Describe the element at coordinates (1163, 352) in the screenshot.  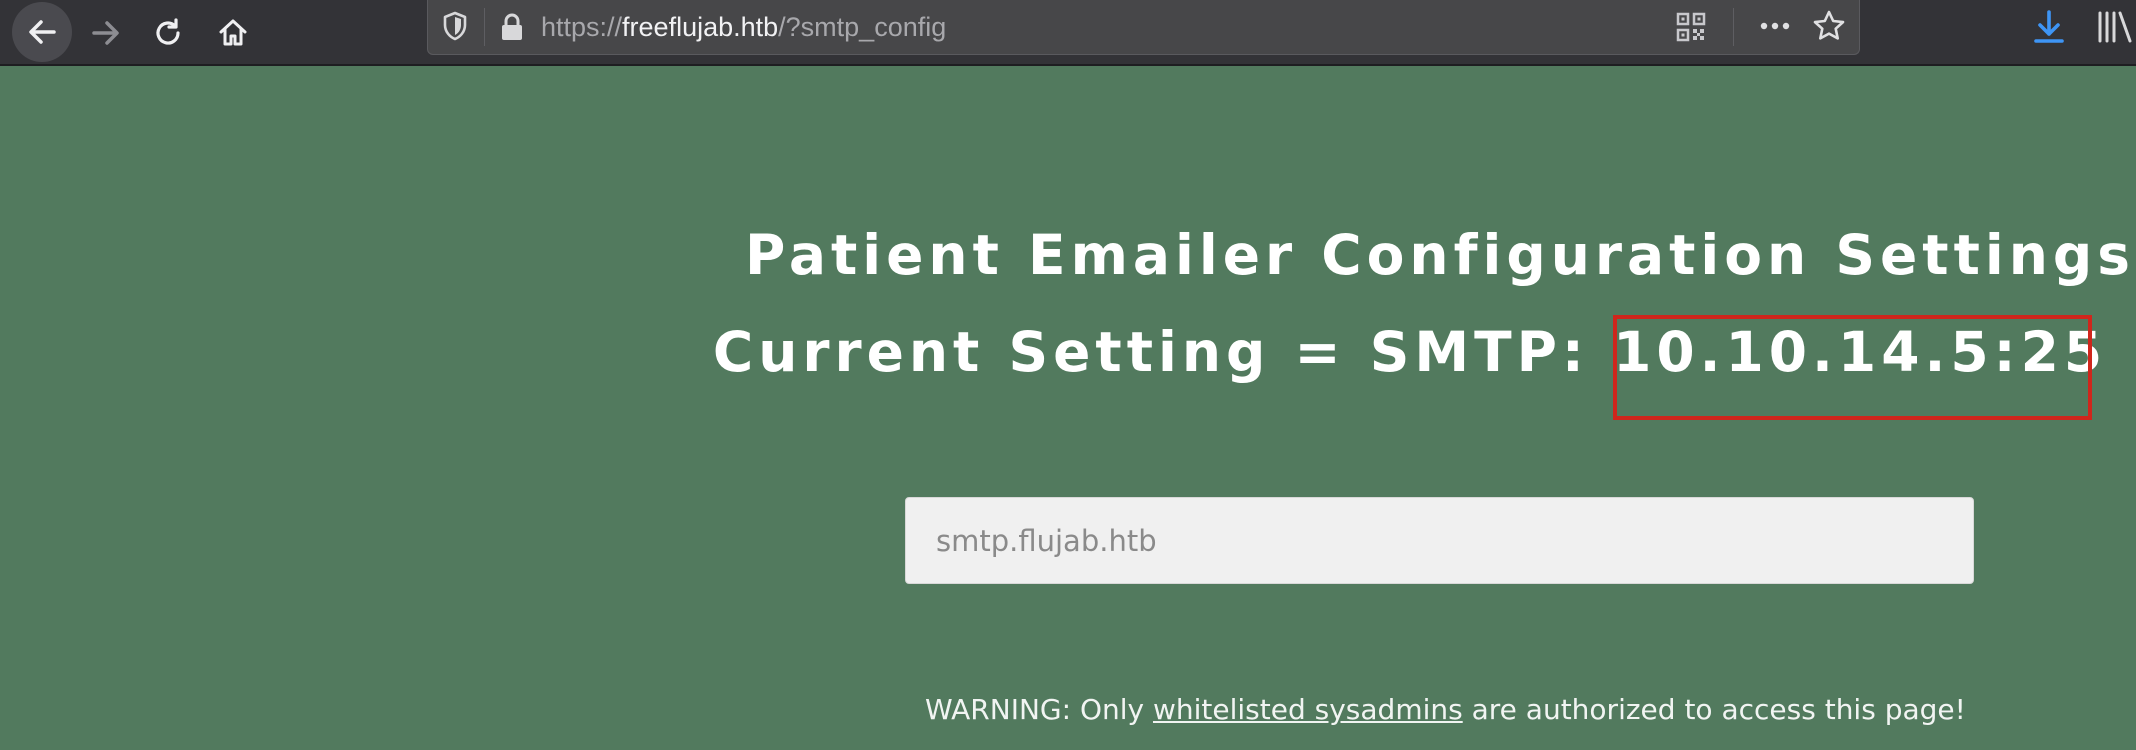
I see `current-setting-label: Current Setting = SMTP:` at that location.